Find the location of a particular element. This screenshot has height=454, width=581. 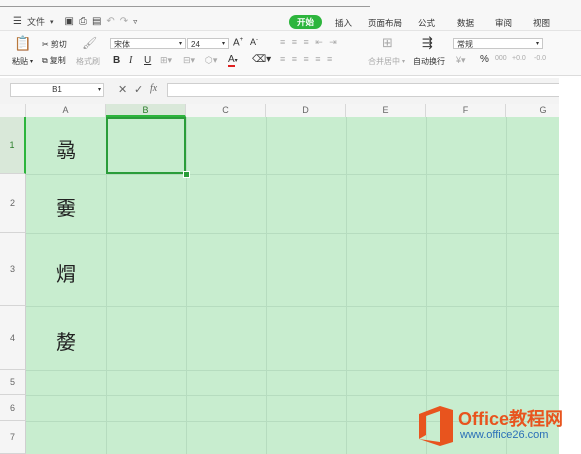

watermark-logo: Office教程网 www.office26.com is located at coordinates (498, 426).